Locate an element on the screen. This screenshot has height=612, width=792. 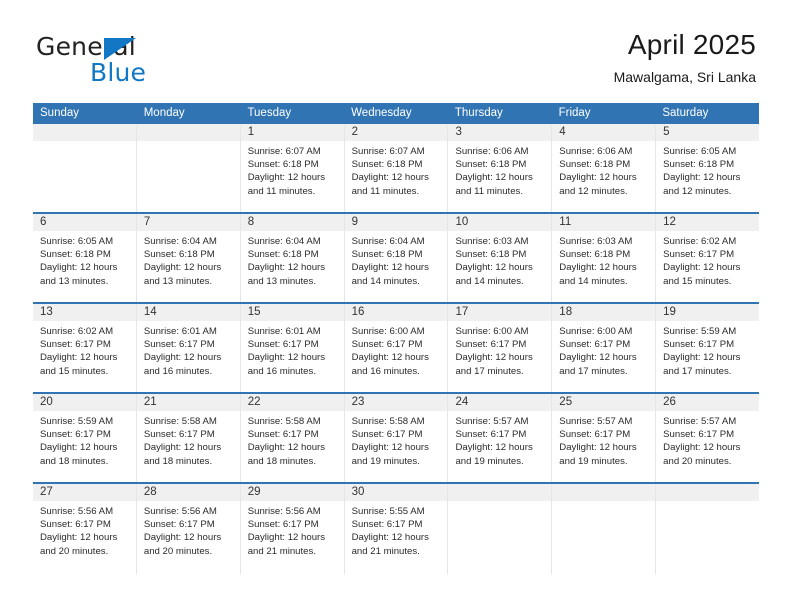
sunrise-text: Sunrise: 6:04 AM is located at coordinates (284, 241).